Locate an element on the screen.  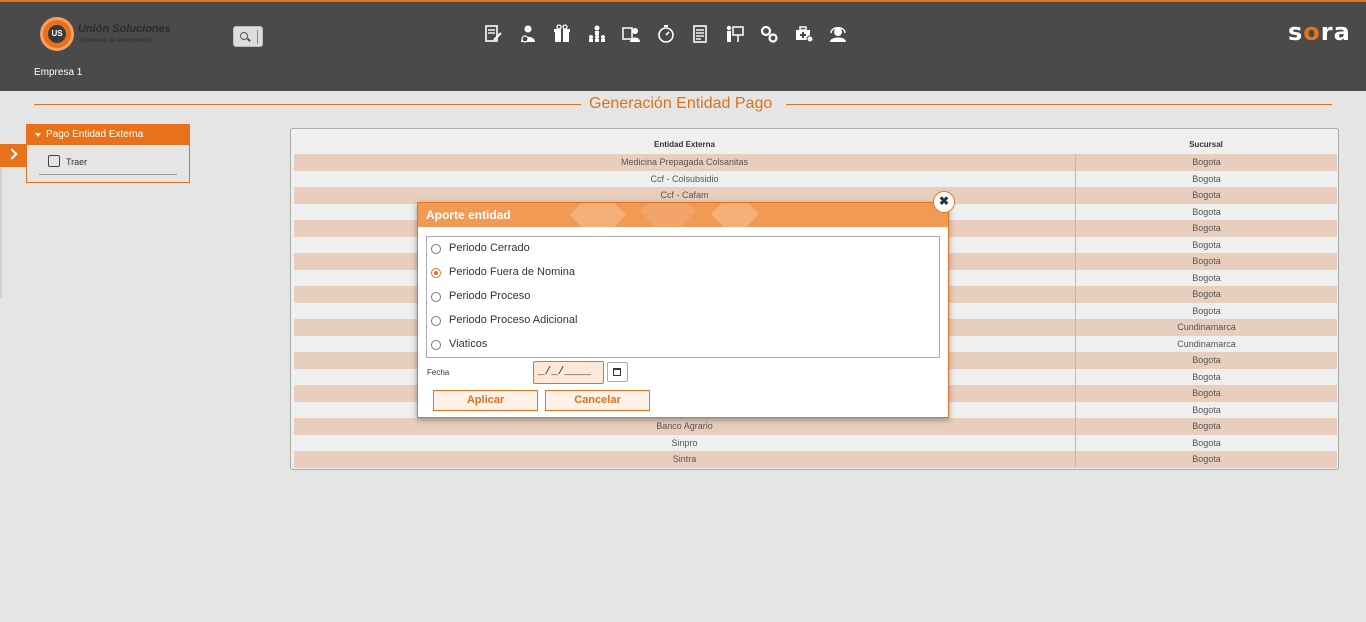
sidebar-item-label: Traer is located at coordinates (77, 162).